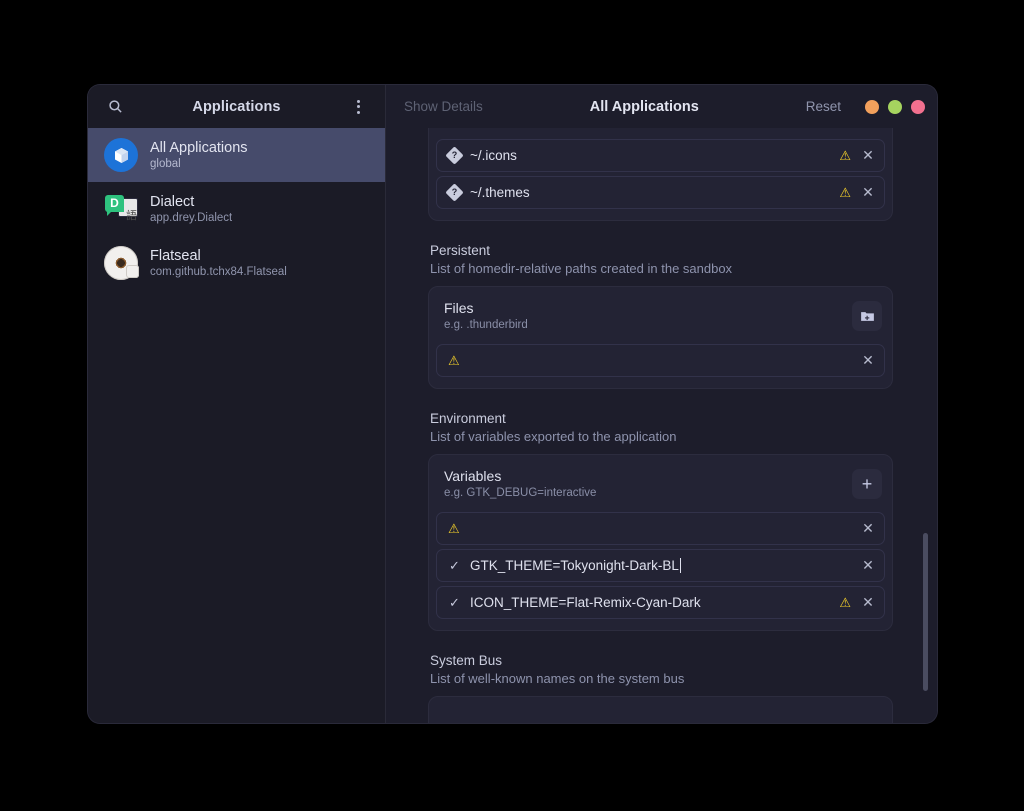 This screenshot has height=811, width=1024. Describe the element at coordinates (172, 201) in the screenshot. I see `sidebar-item-label: Dialect` at that location.